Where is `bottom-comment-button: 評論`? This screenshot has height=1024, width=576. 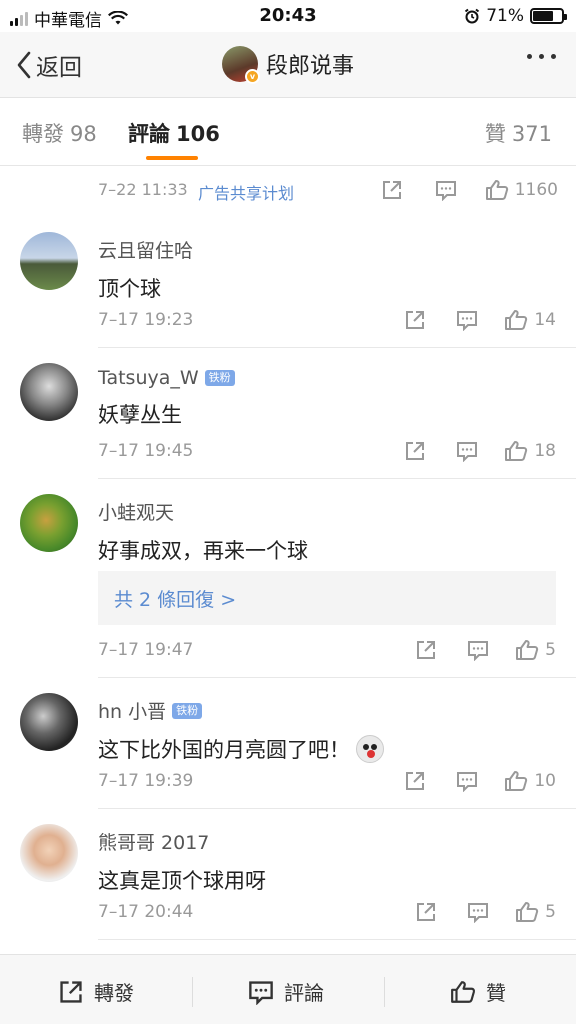
bottom-comment-button: 評論 is located at coordinates (286, 991).